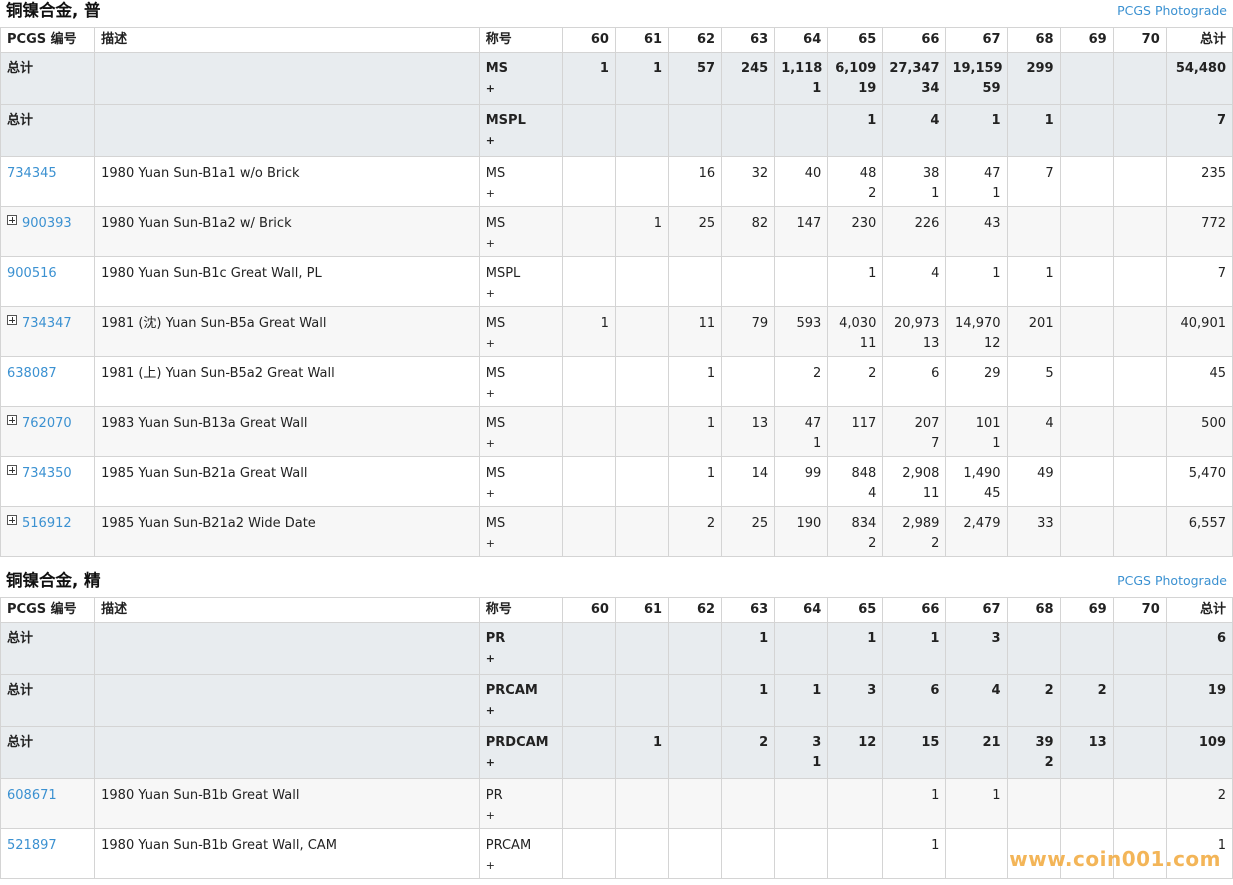 This screenshot has height=885, width=1233. Describe the element at coordinates (976, 331) in the screenshot. I see `grade-count-cell: 14,970 12` at that location.